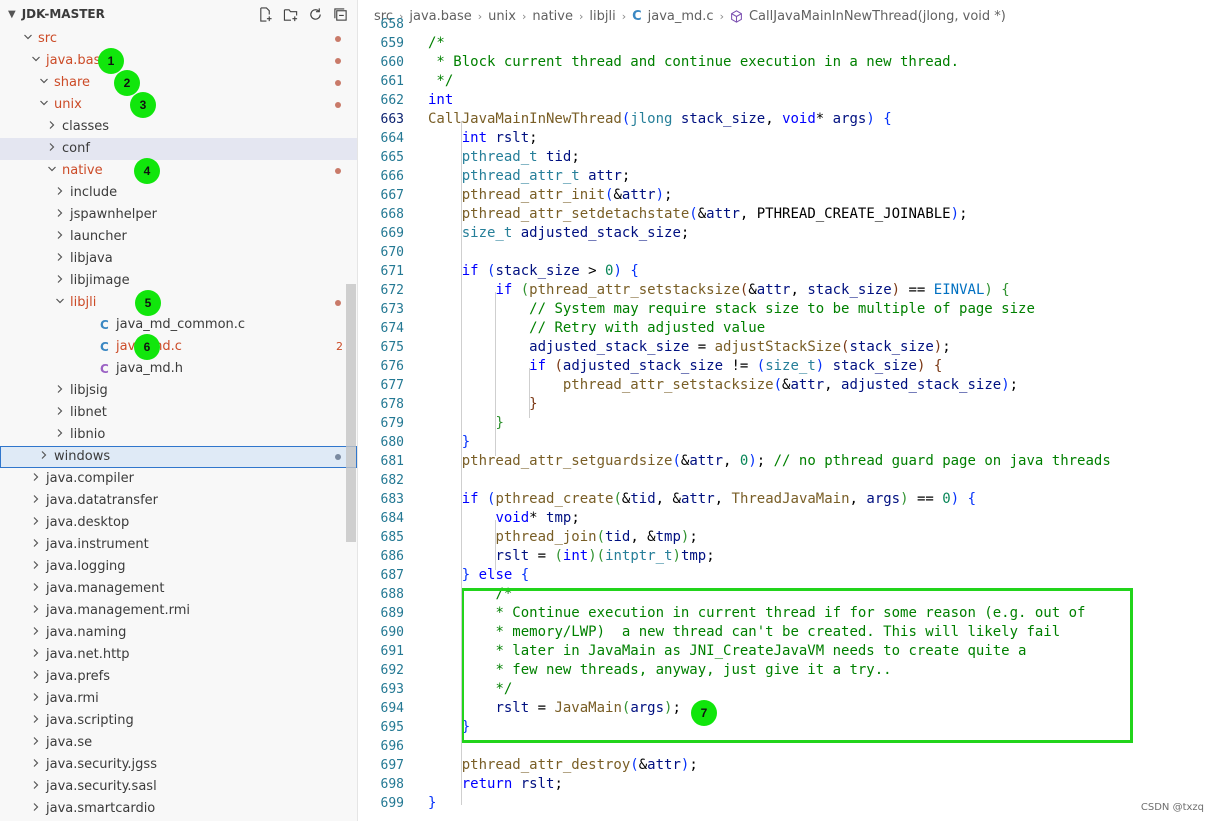 Image resolution: width=1208 pixels, height=821 pixels. I want to click on breadcrumb-item: Cjava_md.c, so click(672, 16).